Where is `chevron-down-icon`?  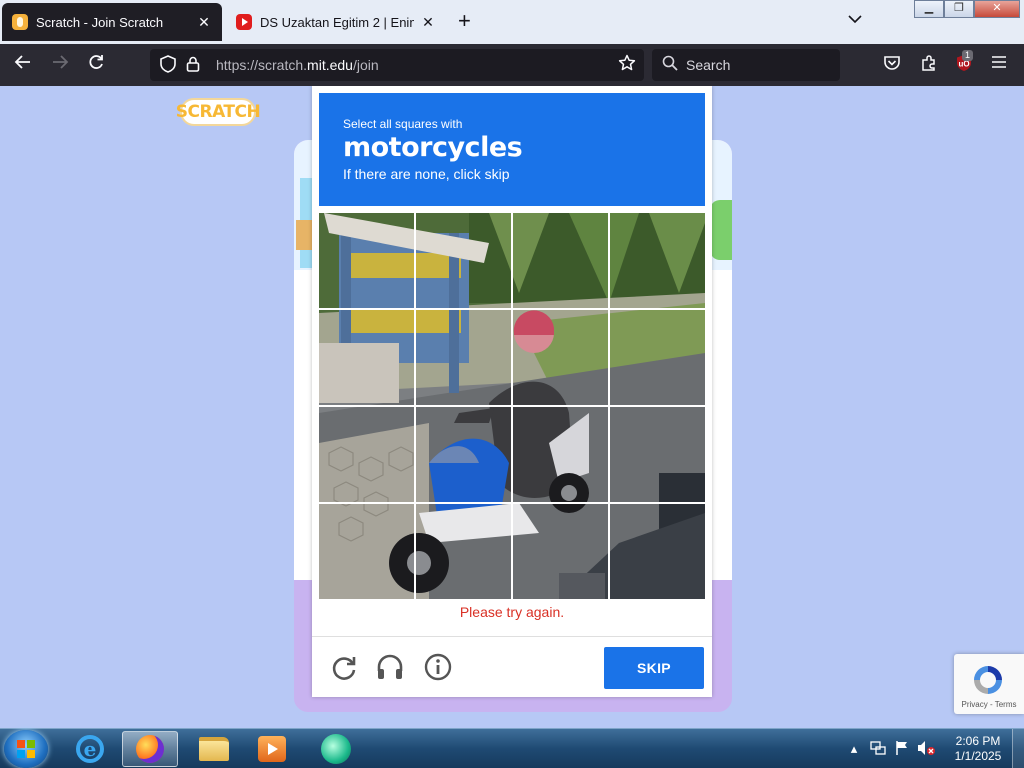
chevron-down-icon is located at coordinates (855, 19).